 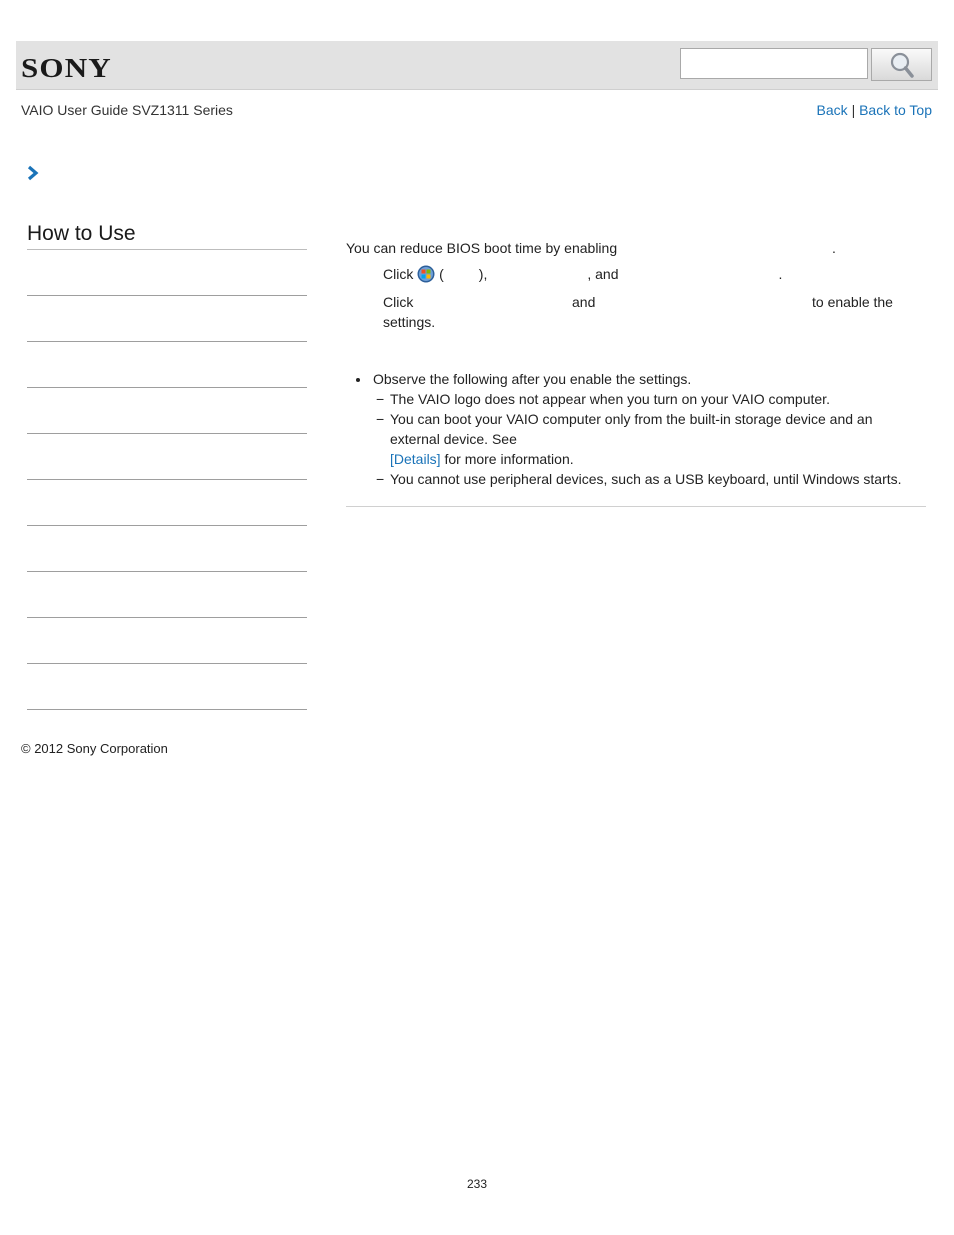 What do you see at coordinates (584, 302) in the screenshot?
I see `step2-and: and` at bounding box center [584, 302].